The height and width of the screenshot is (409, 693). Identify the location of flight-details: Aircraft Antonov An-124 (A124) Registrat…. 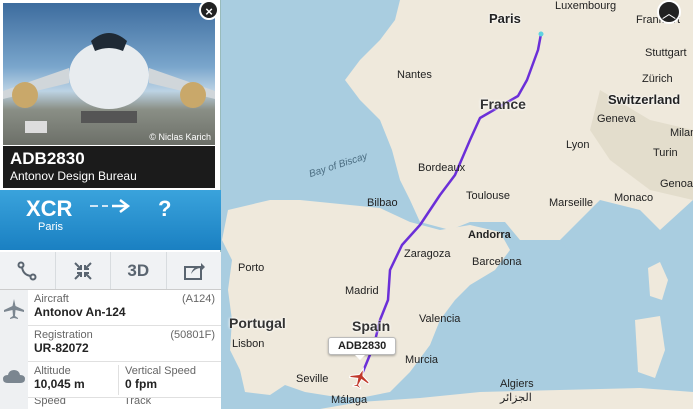
(110, 349).